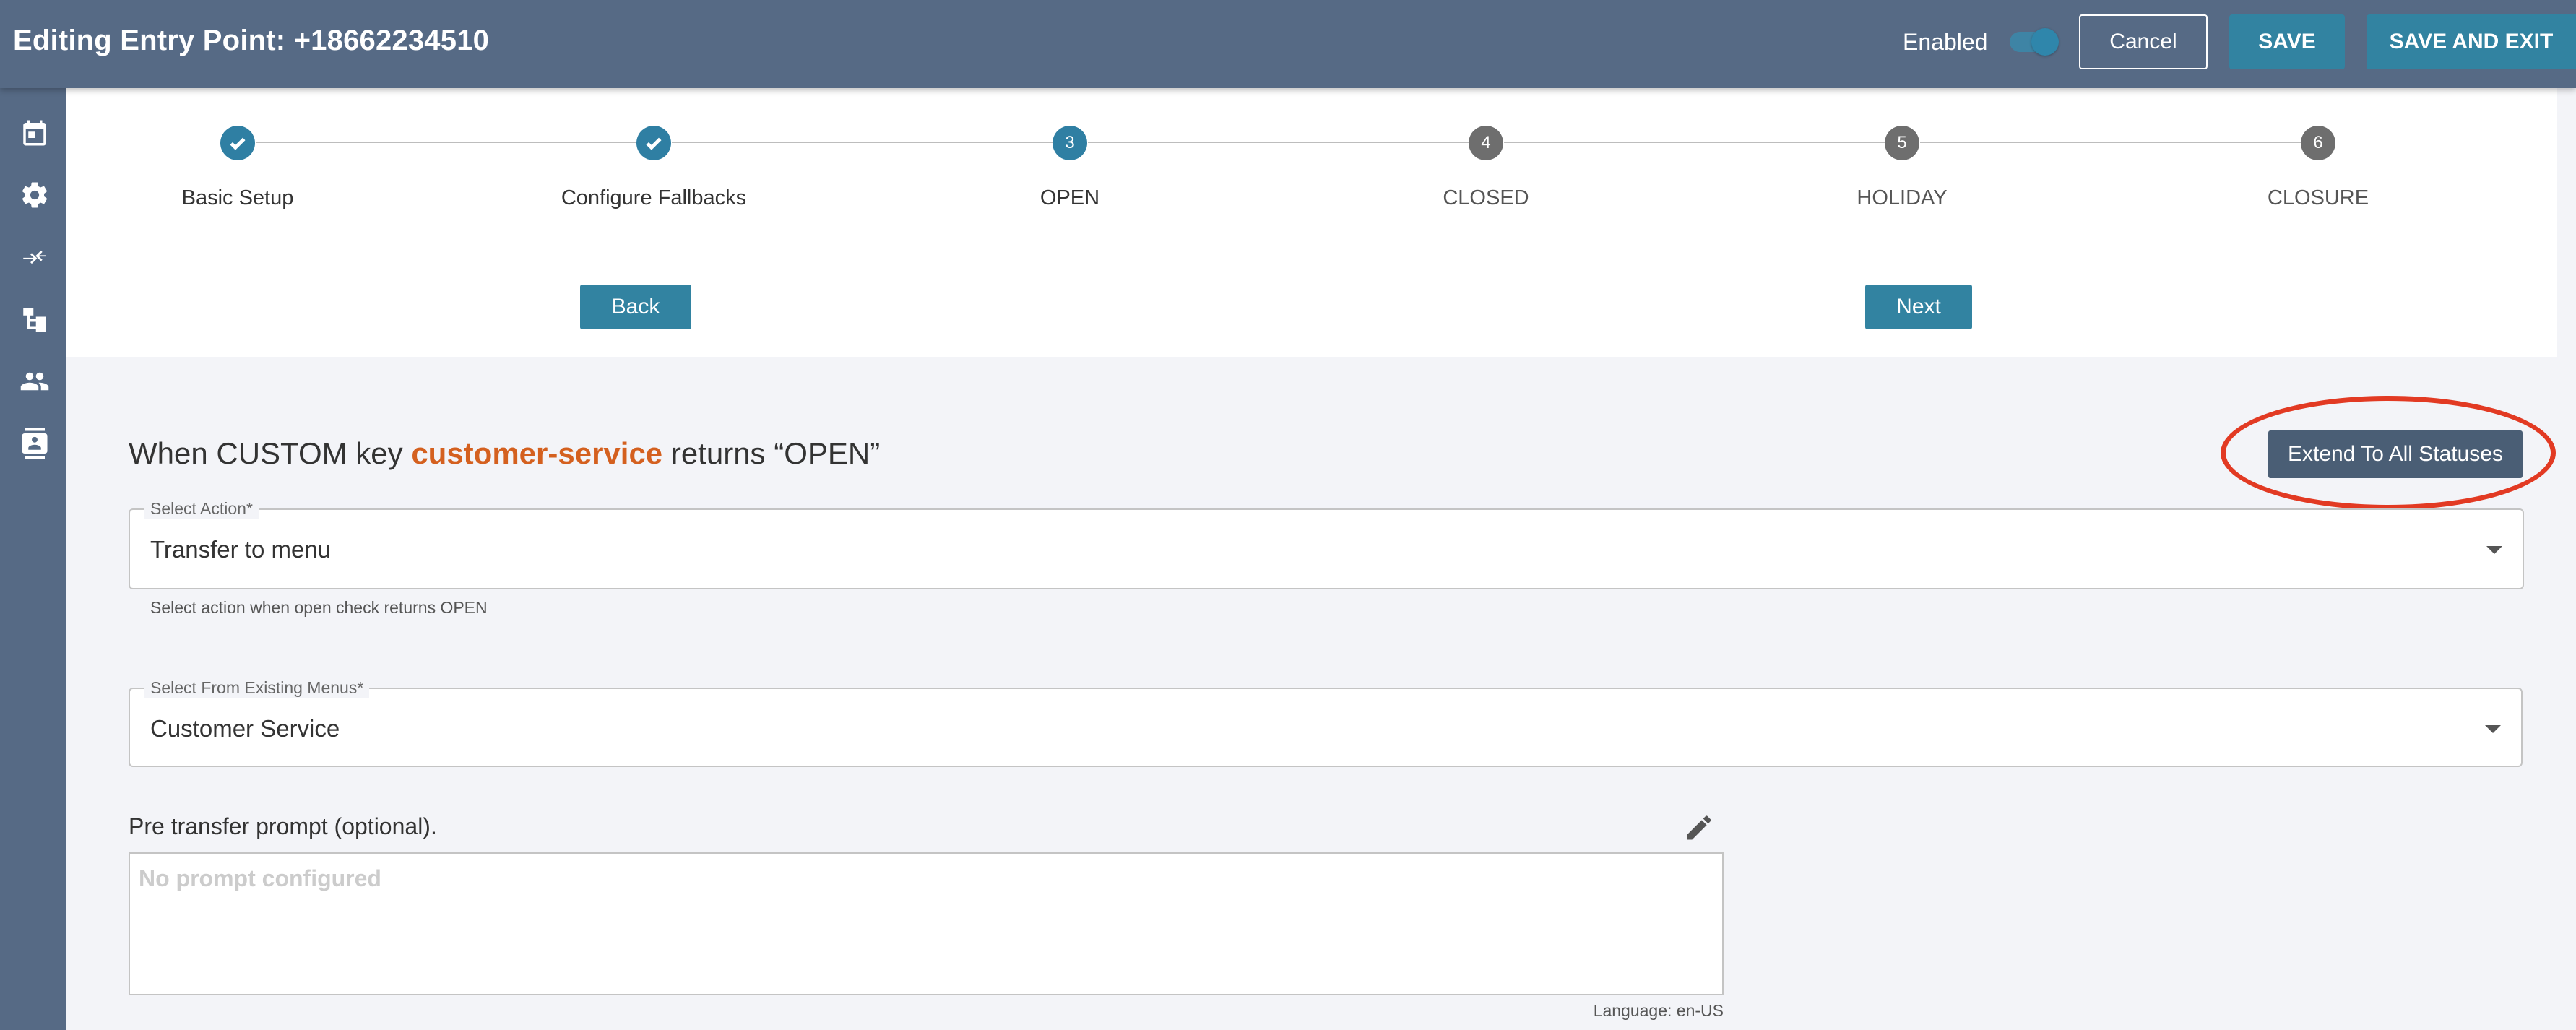 Image resolution: width=2576 pixels, height=1030 pixels. Describe the element at coordinates (1699, 828) in the screenshot. I see `edit-pencil-icon` at that location.